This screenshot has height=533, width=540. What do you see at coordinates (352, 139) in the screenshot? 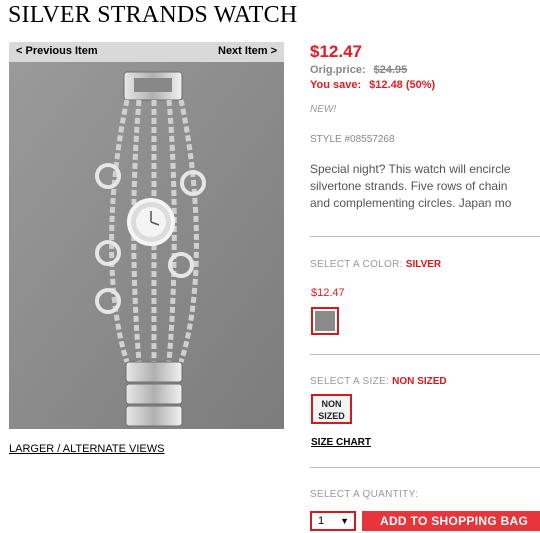
I see `style-number: STYLE #08557268` at bounding box center [352, 139].